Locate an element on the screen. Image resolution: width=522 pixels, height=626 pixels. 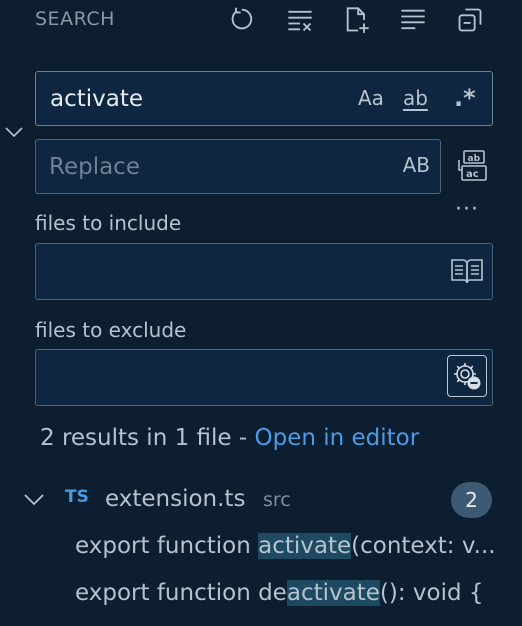
use-exclude-settings-button is located at coordinates (467, 376).